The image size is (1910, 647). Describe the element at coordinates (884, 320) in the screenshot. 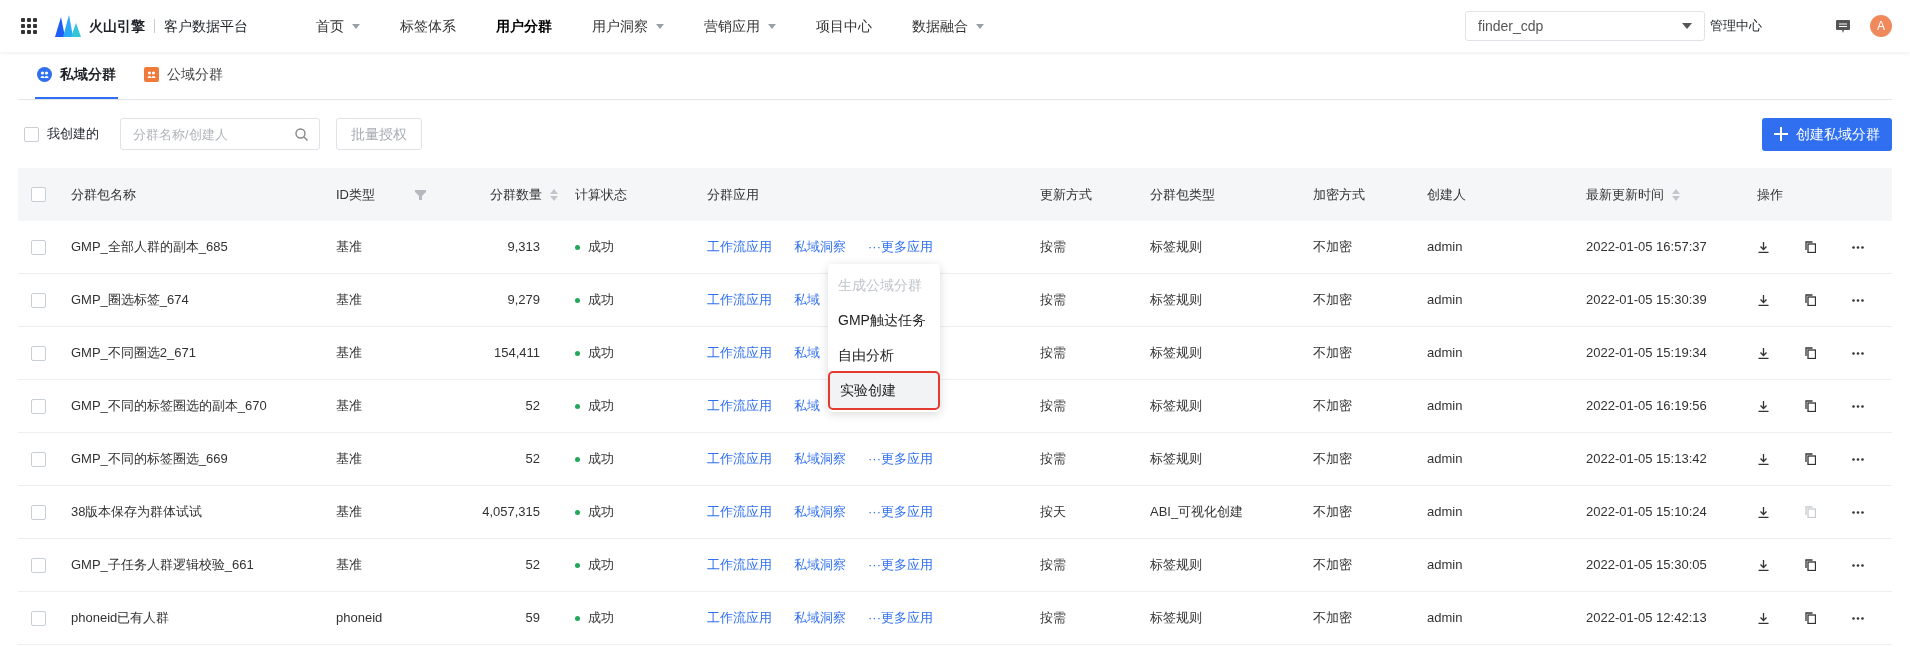

I see `menu-item: GMP触达任务` at that location.